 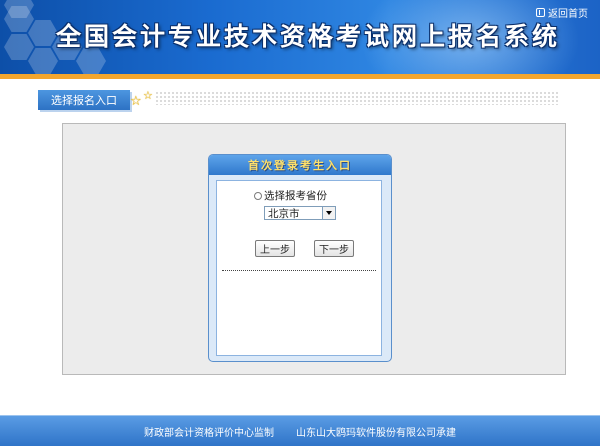 I want to click on login-card-title: 首次登录考生入口, so click(x=300, y=165).